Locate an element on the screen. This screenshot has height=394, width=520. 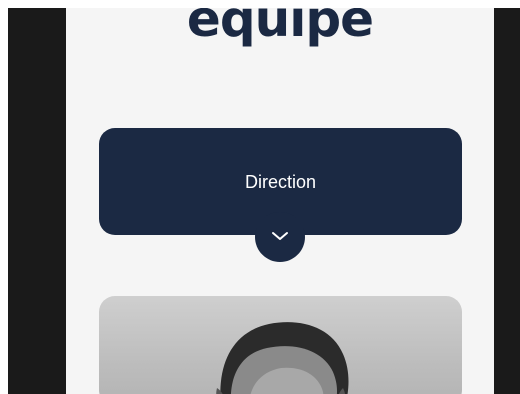
chevron-down-icon is located at coordinates (280, 236).